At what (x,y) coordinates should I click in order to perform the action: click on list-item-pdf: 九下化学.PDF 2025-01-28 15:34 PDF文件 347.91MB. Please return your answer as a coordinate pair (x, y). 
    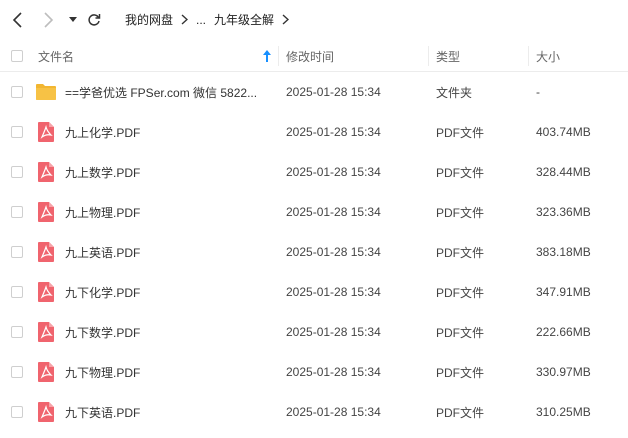
    Looking at the image, I should click on (314, 292).